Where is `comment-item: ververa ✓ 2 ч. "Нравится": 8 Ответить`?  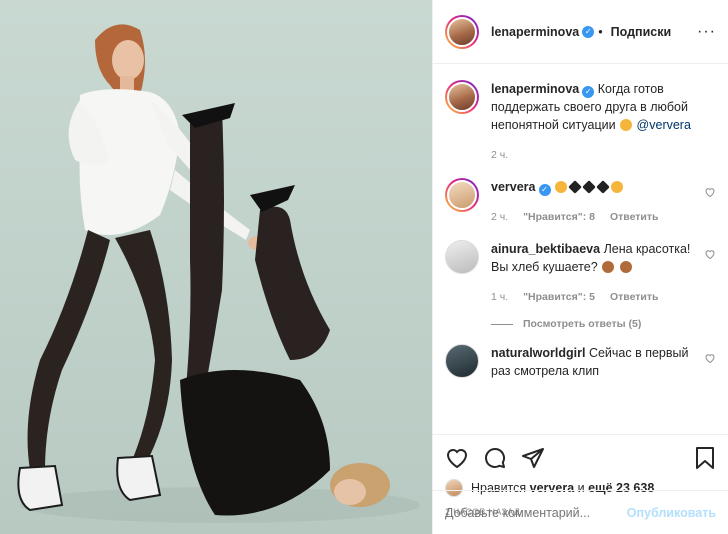
comment-item: ververa ✓ 2 ч. "Нравится": 8 Ответить is located at coordinates (580, 202).